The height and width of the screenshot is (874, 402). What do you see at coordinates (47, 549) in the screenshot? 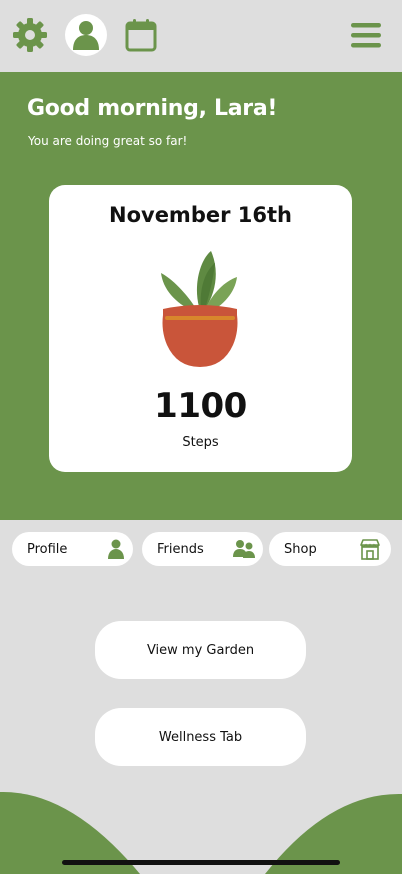
I see `profile-pill-label: Profile` at bounding box center [47, 549].